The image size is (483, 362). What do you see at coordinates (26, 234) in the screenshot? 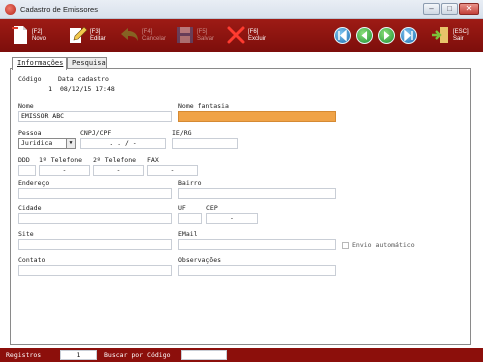
I see `site-label: Site` at bounding box center [26, 234].